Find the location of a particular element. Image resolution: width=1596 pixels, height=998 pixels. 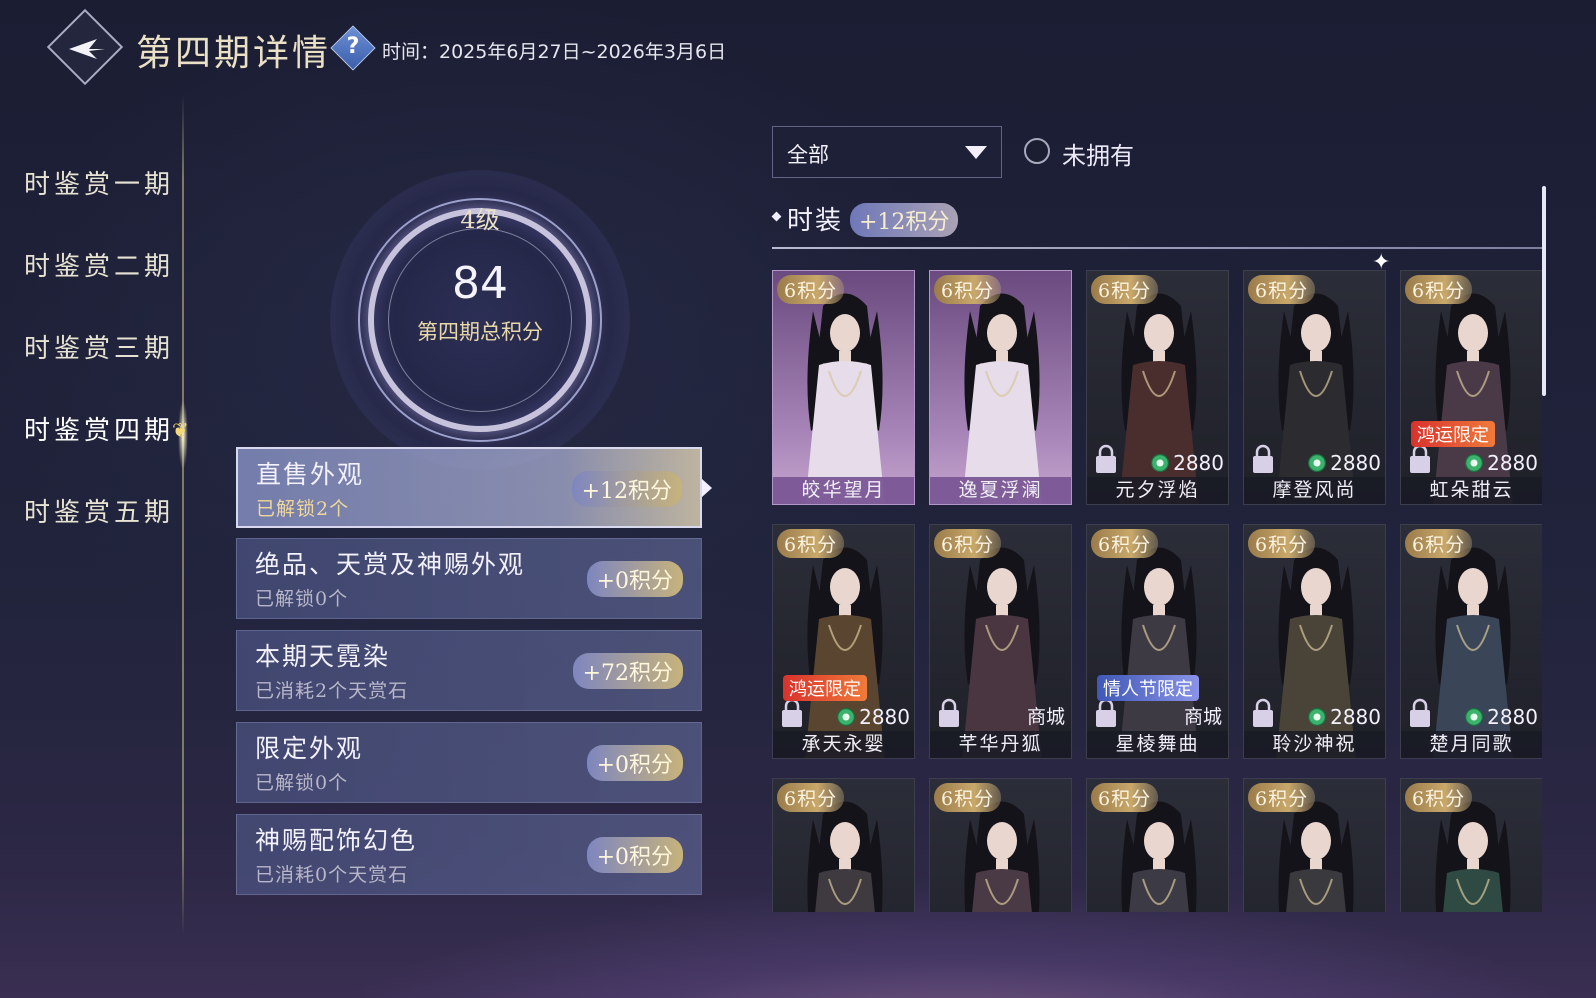

nav-divider is located at coordinates (183, 515).